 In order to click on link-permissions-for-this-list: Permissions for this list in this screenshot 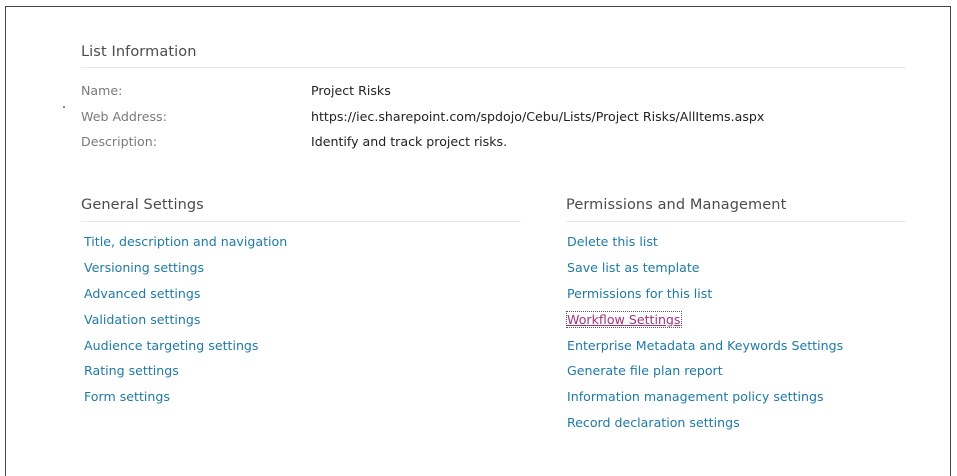, I will do `click(639, 293)`.